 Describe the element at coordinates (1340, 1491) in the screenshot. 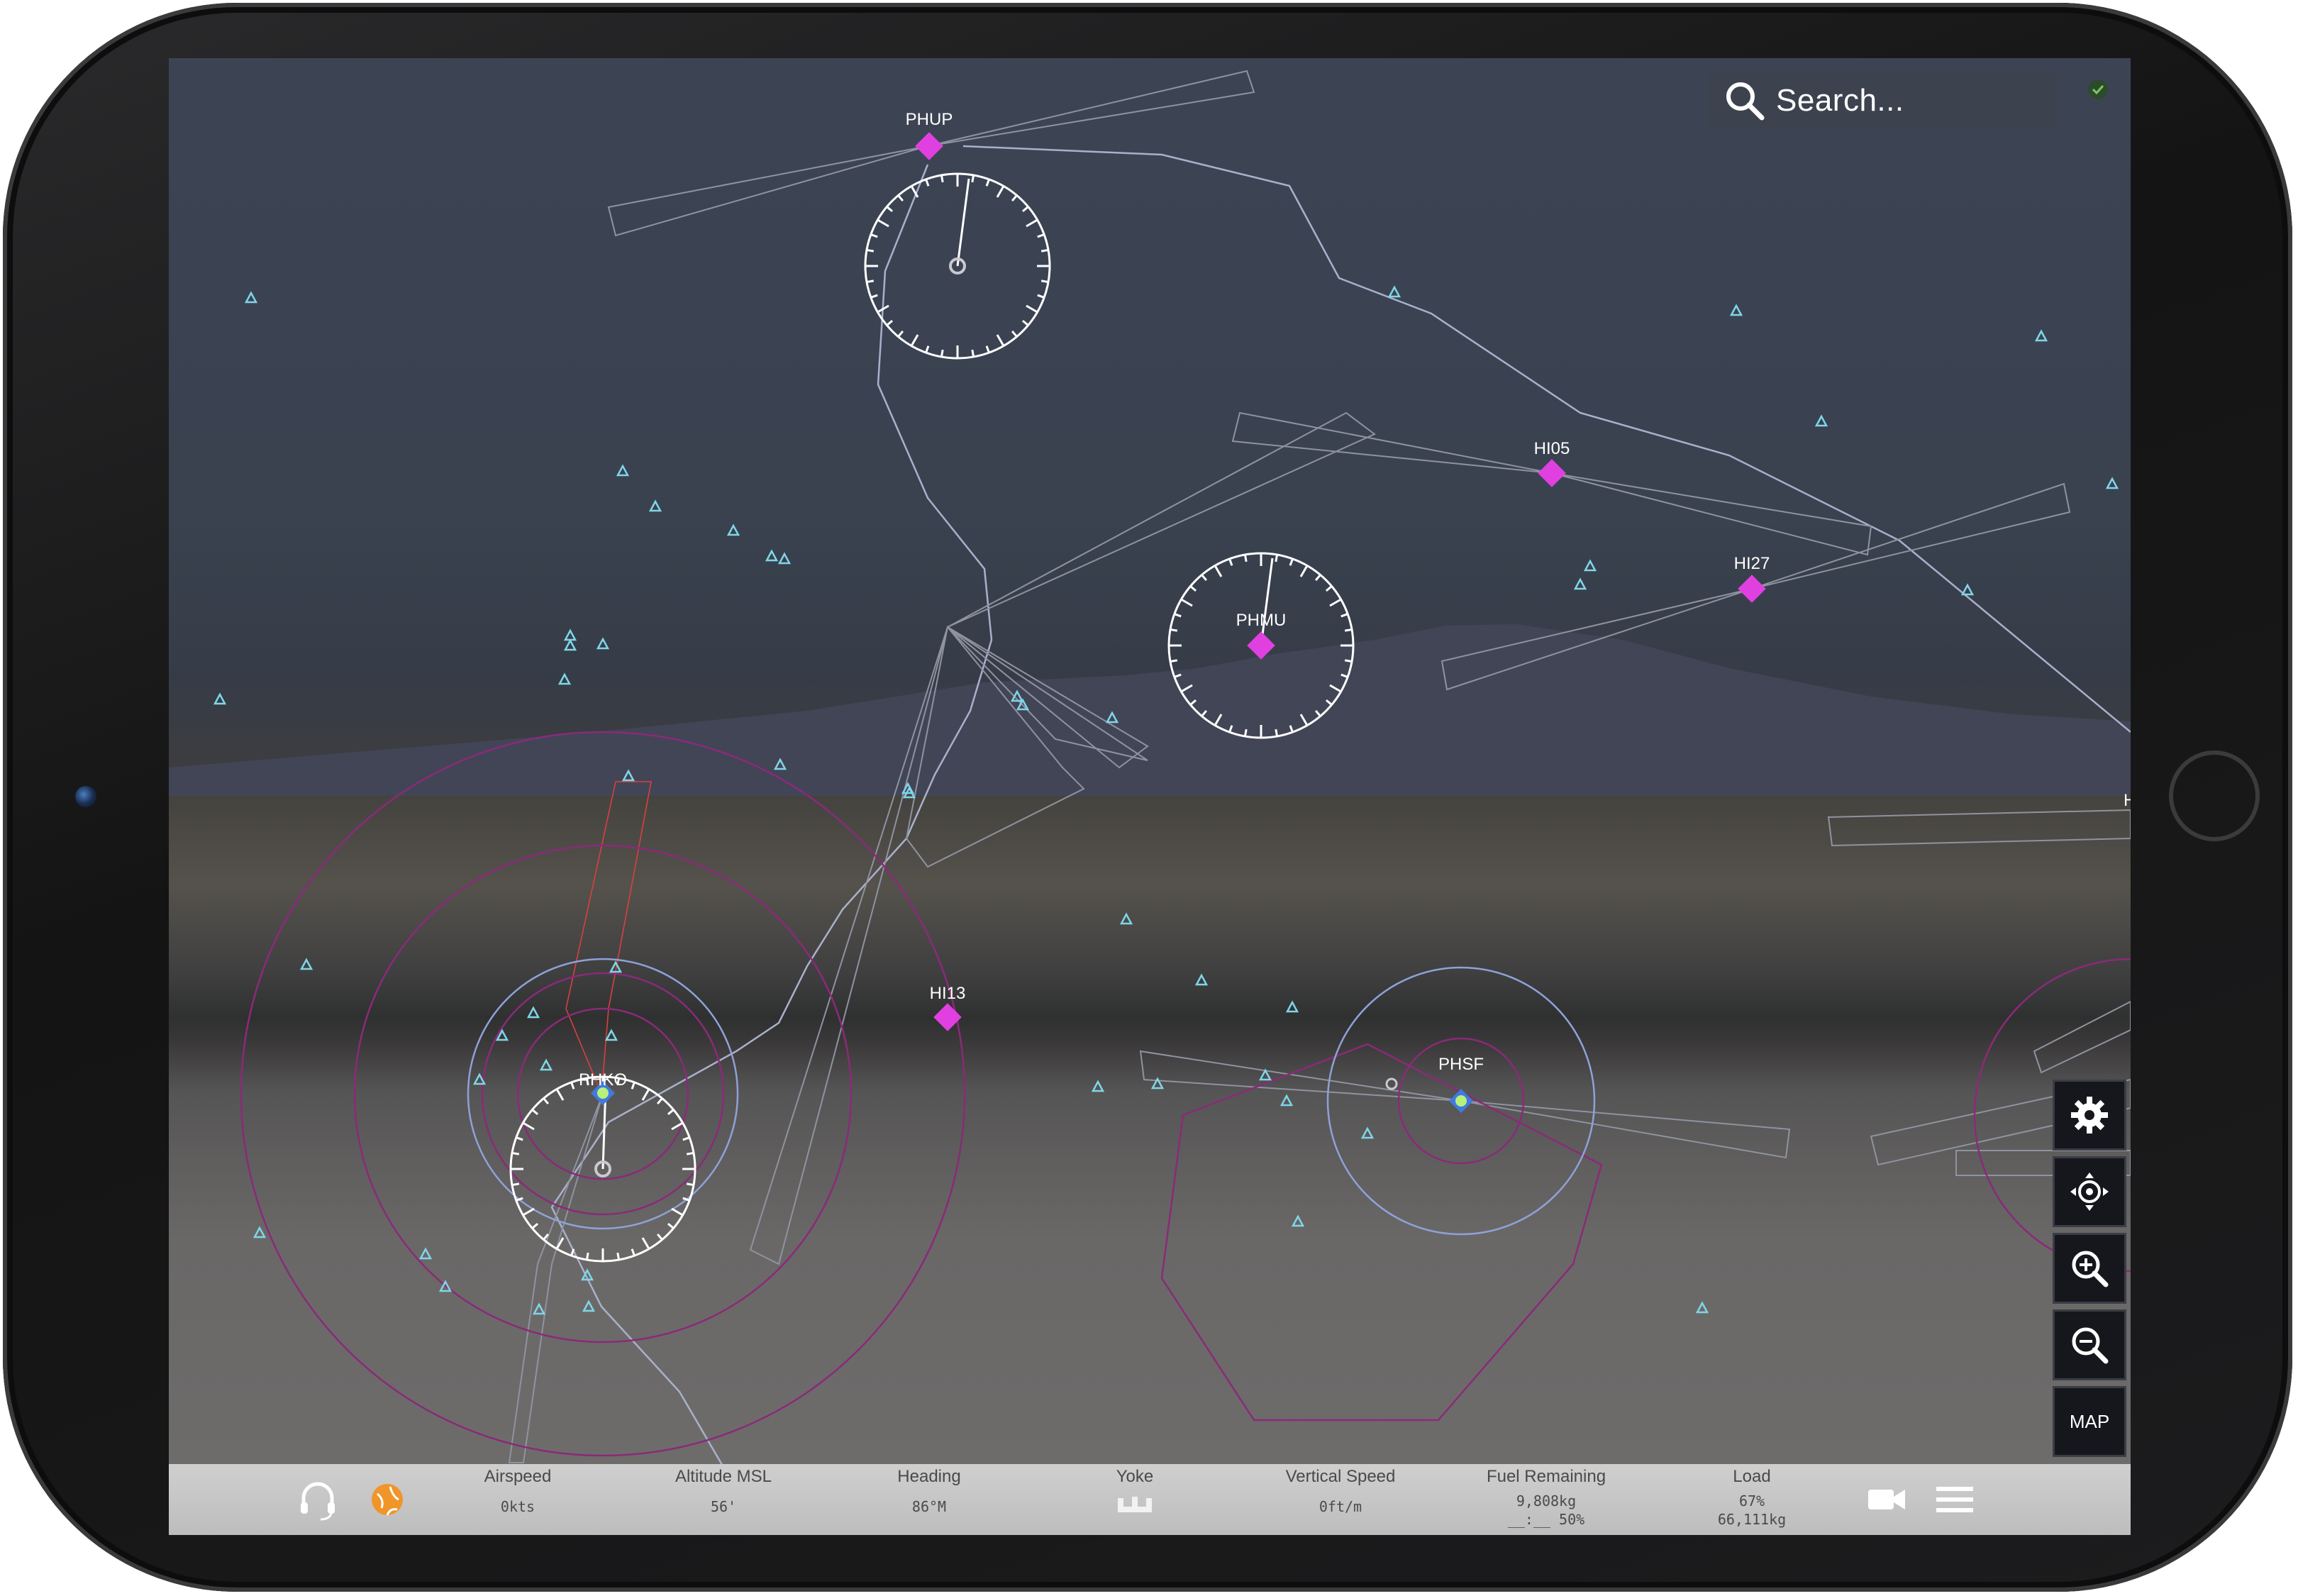

I see `instrument-vertical-speed: Vertical Speed 0ft/m` at that location.